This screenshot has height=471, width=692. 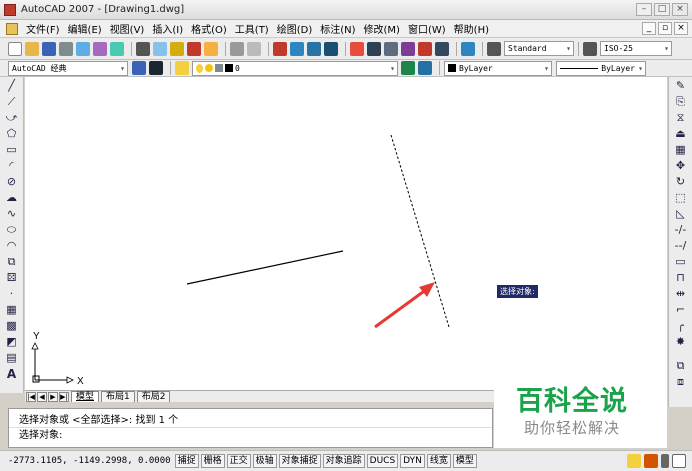 What do you see at coordinates (438, 461) in the screenshot?
I see `lineweight-toggle: 线宽` at bounding box center [438, 461].